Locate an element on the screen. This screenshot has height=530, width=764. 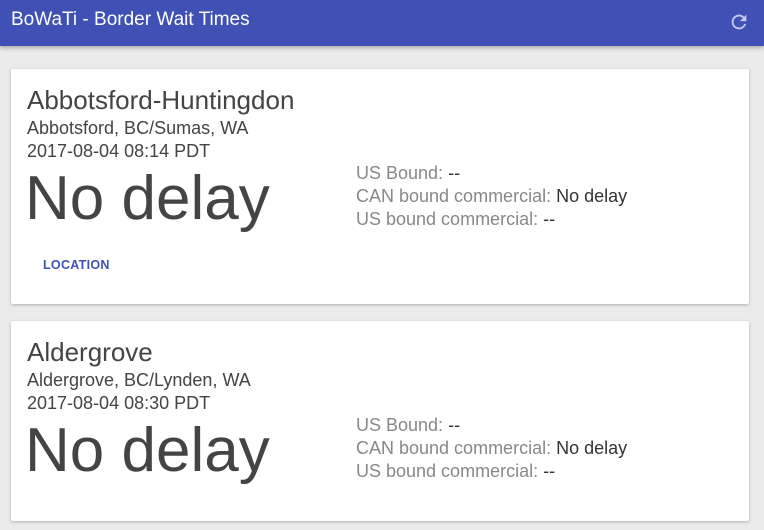
app-title: BoWaTi - Border Wait Times is located at coordinates (130, 19).